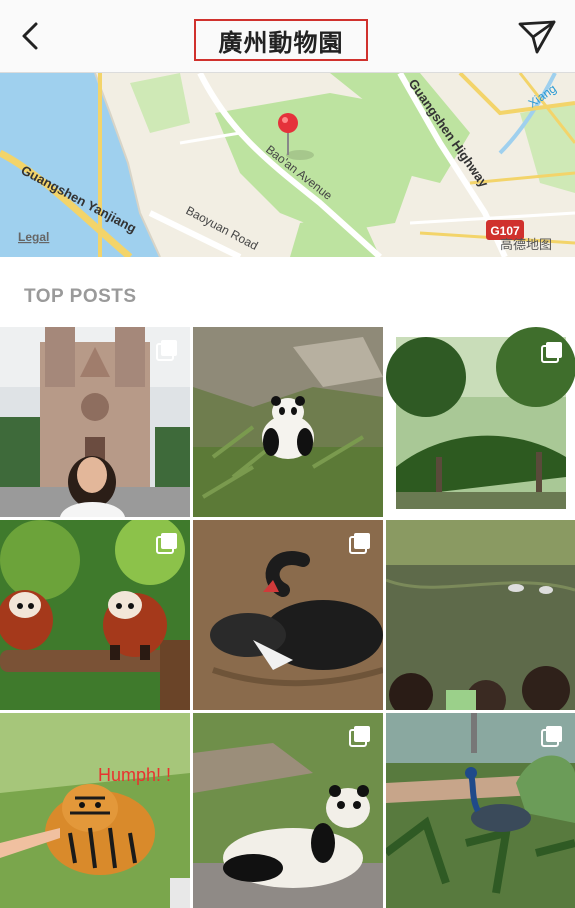 The image size is (575, 908). I want to click on share-button, so click(537, 37).